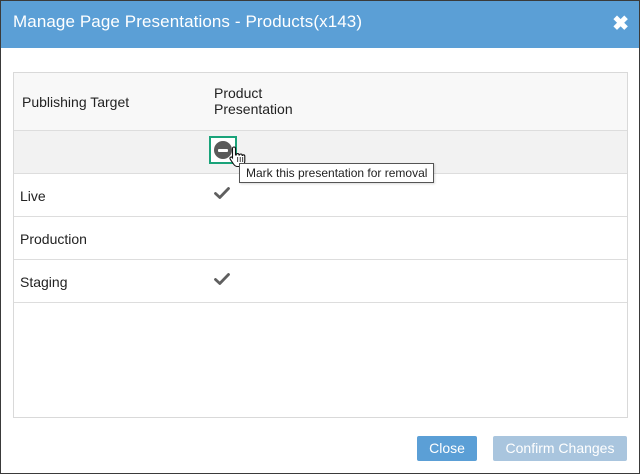 Image resolution: width=640 pixels, height=474 pixels. Describe the element at coordinates (620, 24) in the screenshot. I see `close-icon: ✖` at that location.